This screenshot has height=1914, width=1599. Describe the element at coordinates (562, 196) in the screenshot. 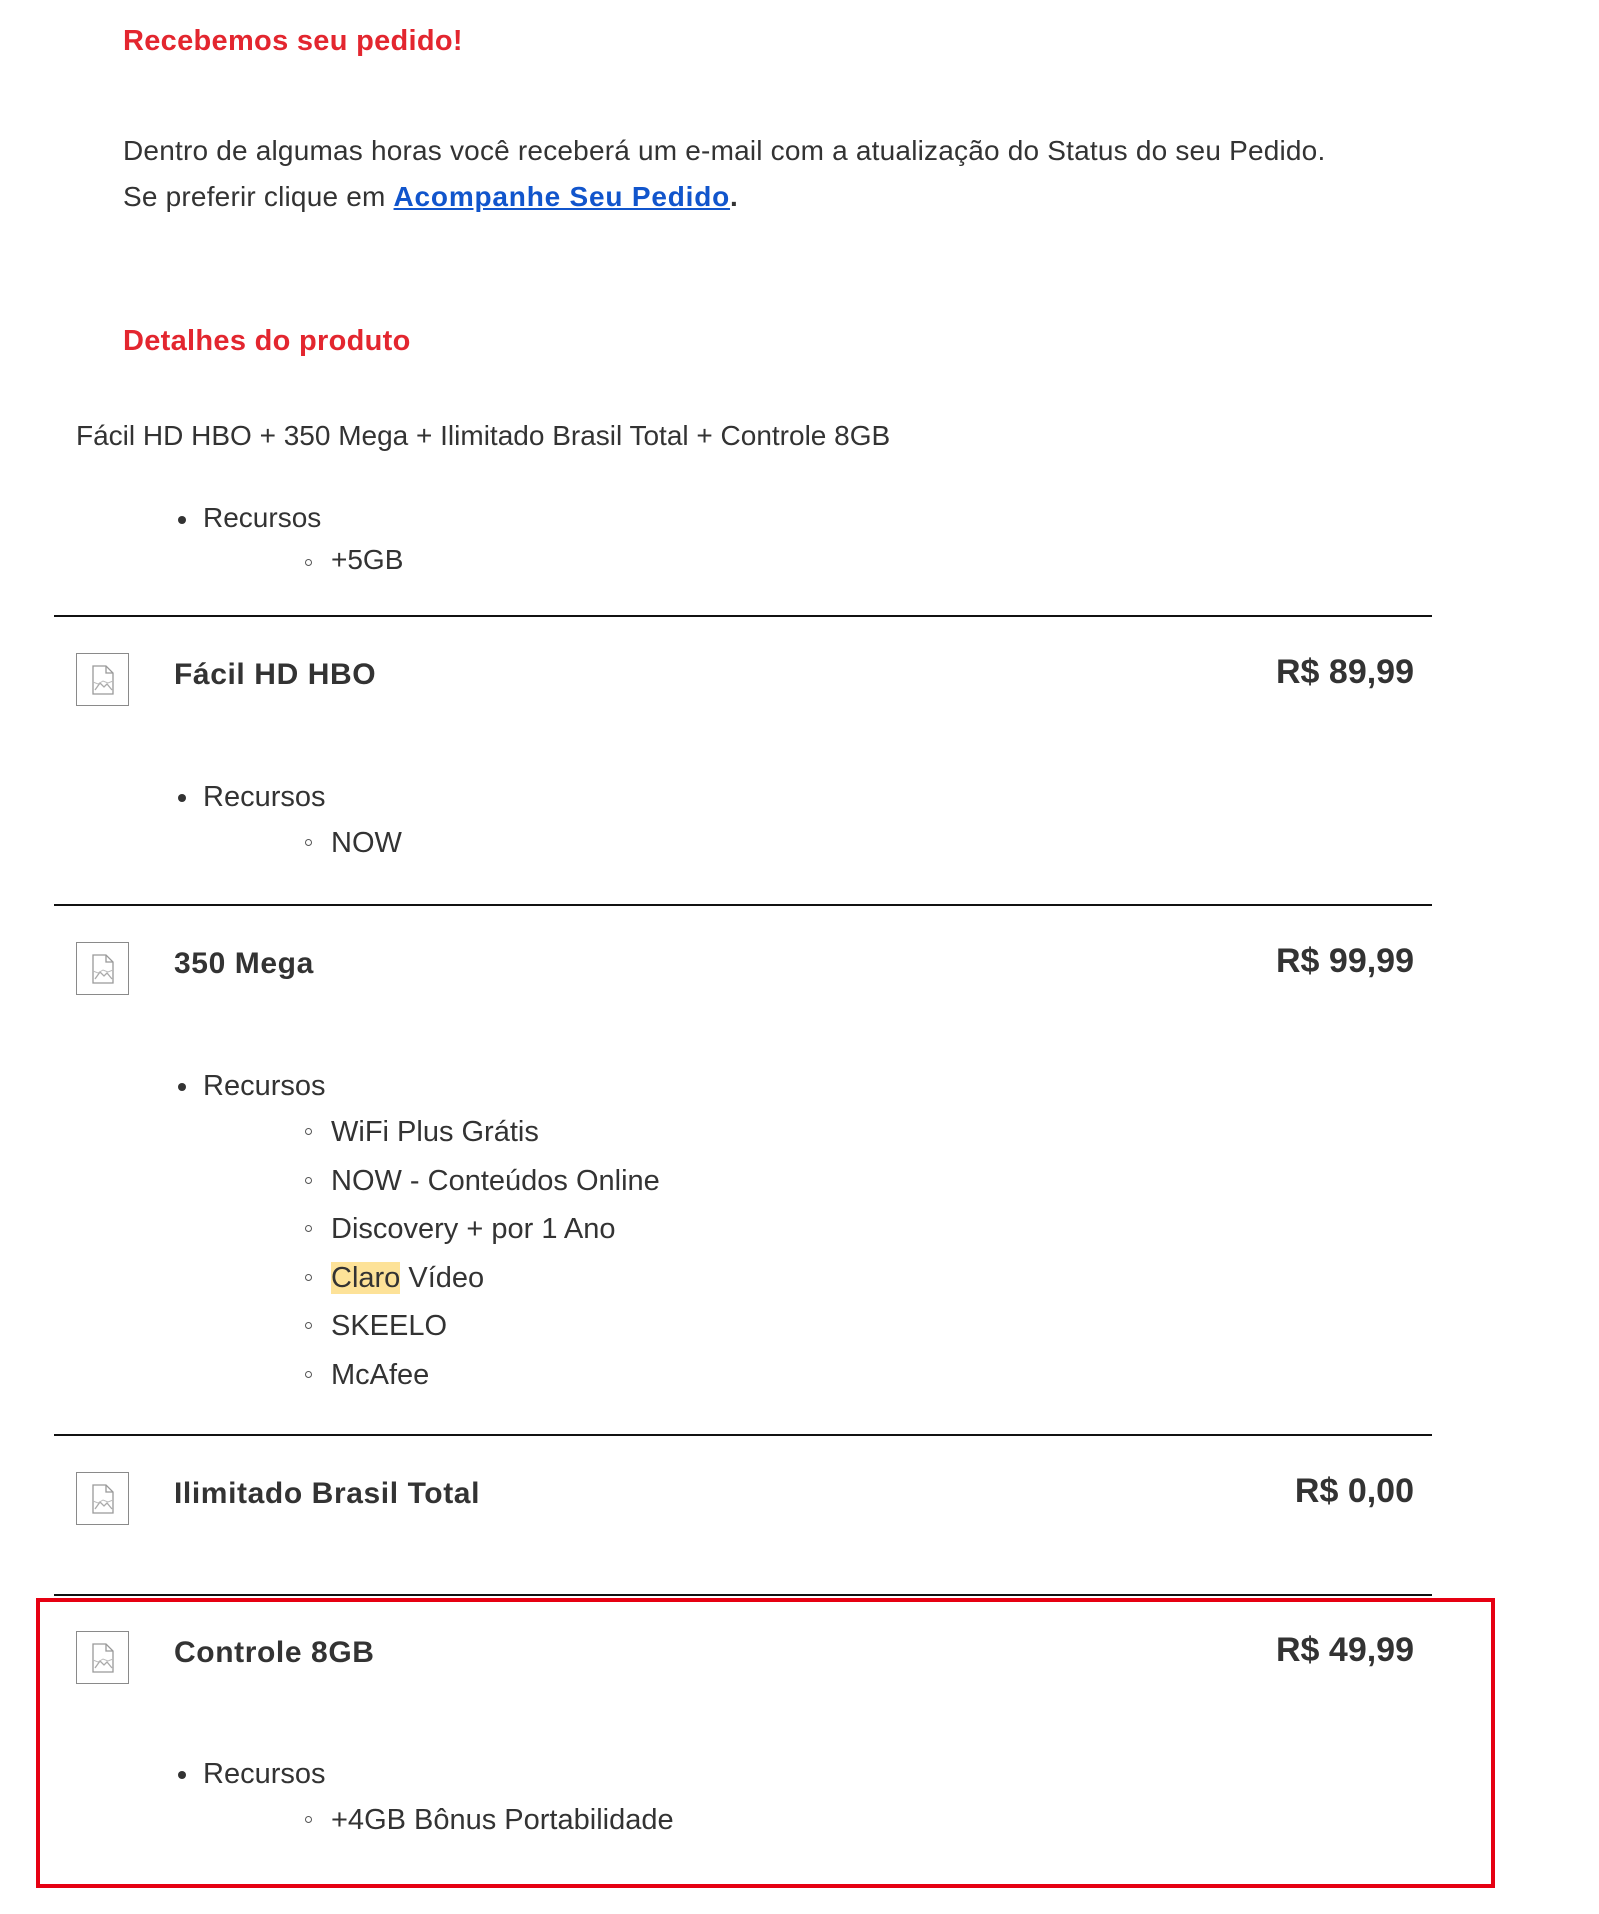

I see `track-order-link: Acompanhe Seu Pedido` at that location.